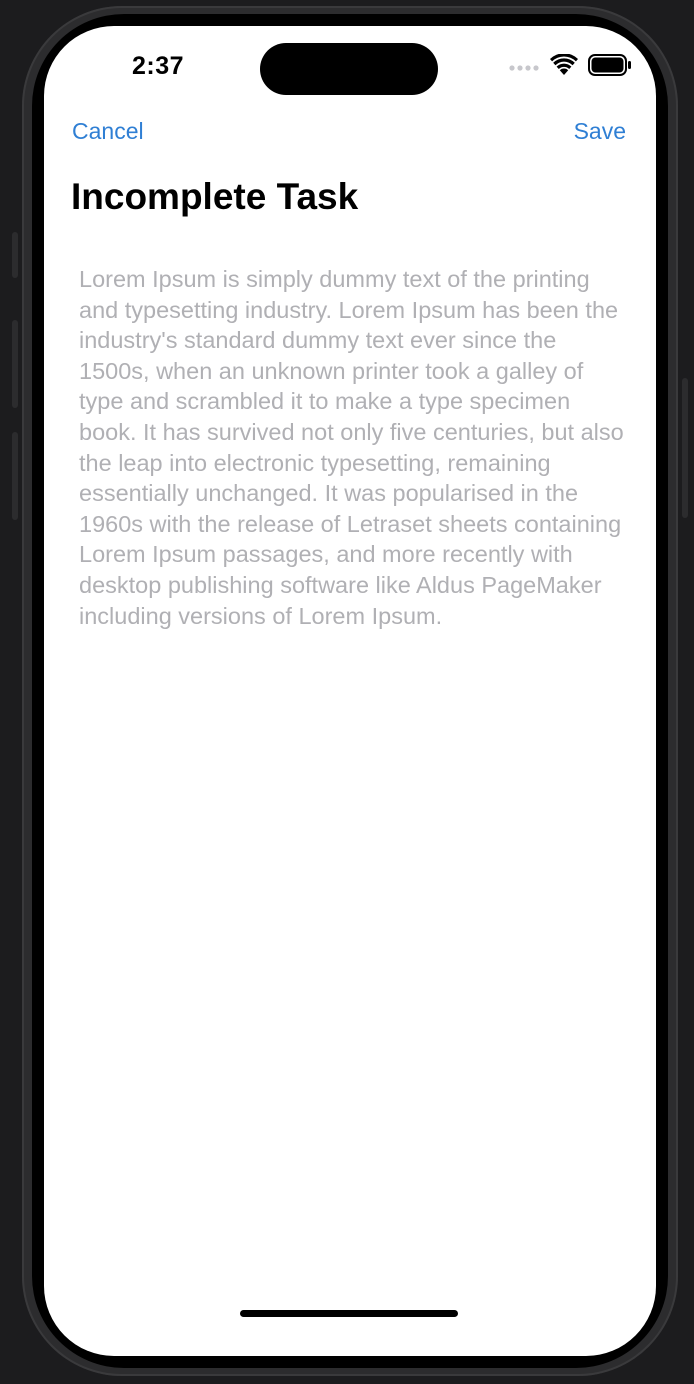  I want to click on page-title: Incomplete Task, so click(215, 196).